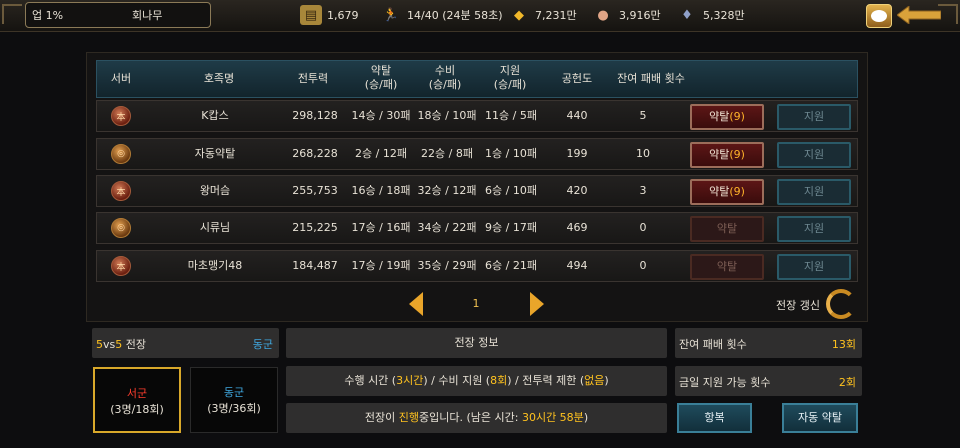  What do you see at coordinates (640, 15) in the screenshot?
I see `resource-value: 3,916만` at bounding box center [640, 15].